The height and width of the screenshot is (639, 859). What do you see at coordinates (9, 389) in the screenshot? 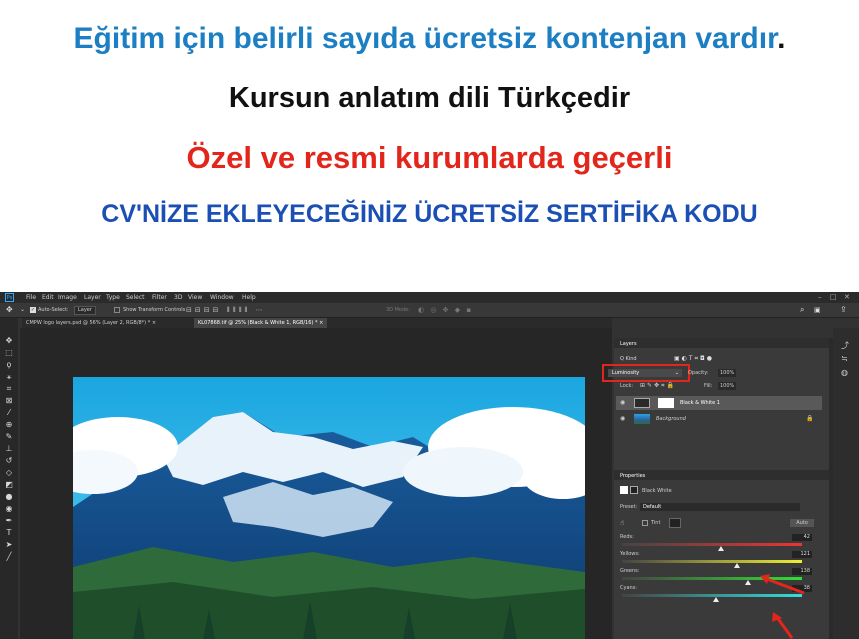
I see `crop-icon: ⌗` at bounding box center [9, 389].